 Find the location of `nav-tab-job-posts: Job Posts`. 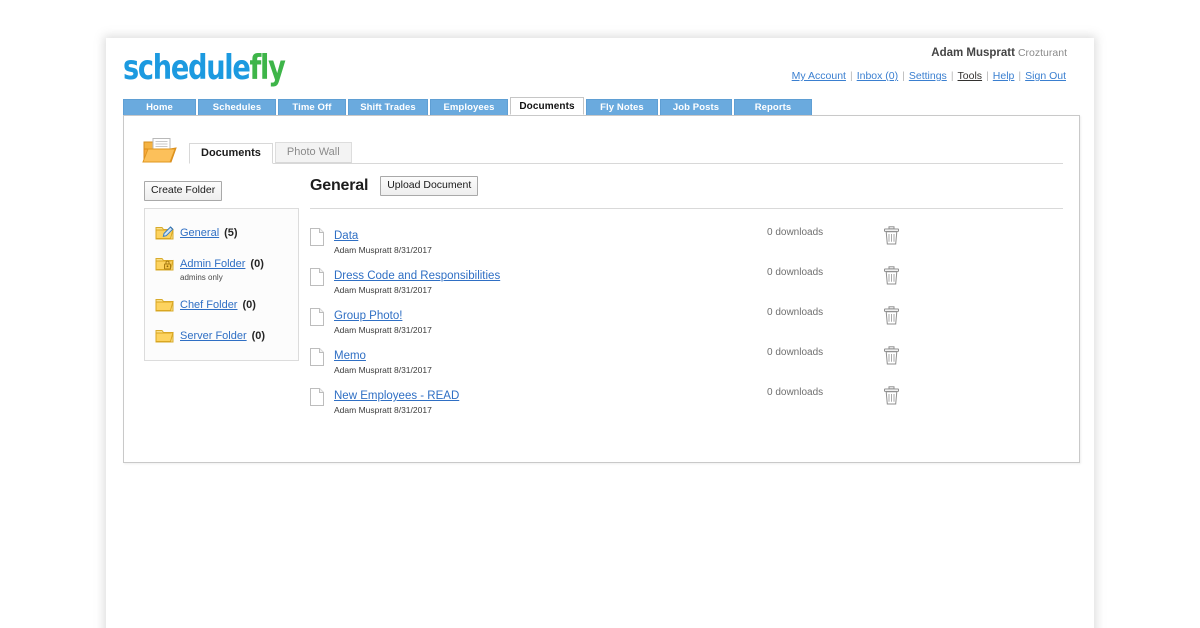

nav-tab-job-posts: Job Posts is located at coordinates (696, 107).